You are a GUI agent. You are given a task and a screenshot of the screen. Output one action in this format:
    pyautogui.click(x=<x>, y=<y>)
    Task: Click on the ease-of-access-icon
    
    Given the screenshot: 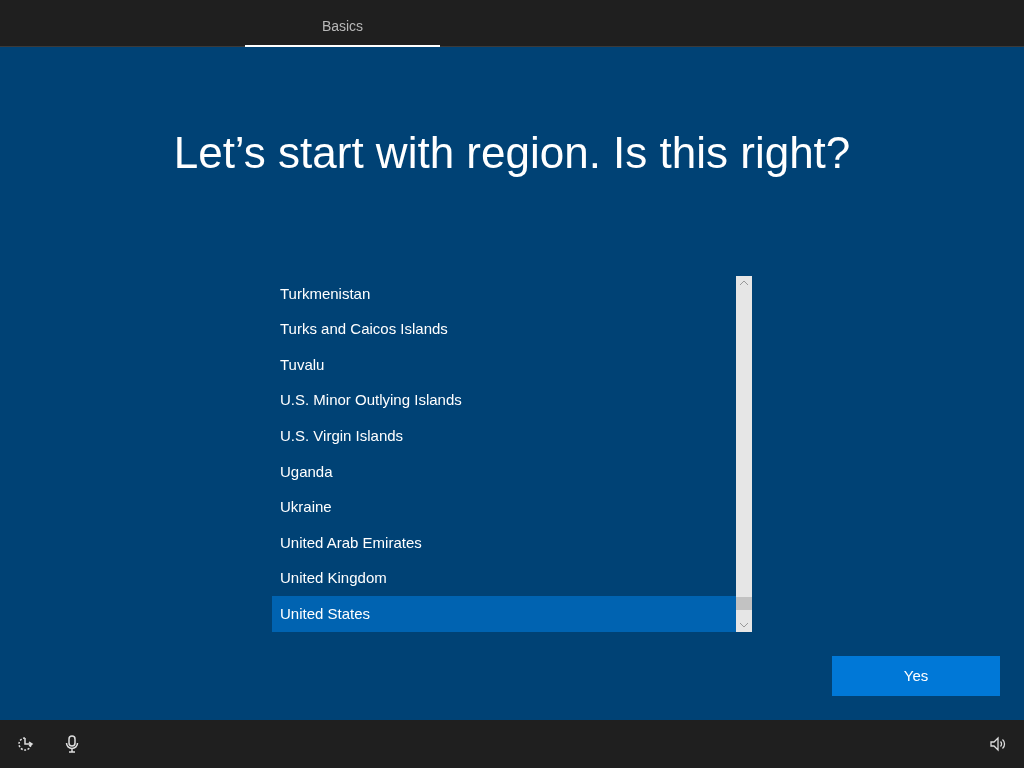 What is the action you would take?
    pyautogui.click(x=25, y=744)
    